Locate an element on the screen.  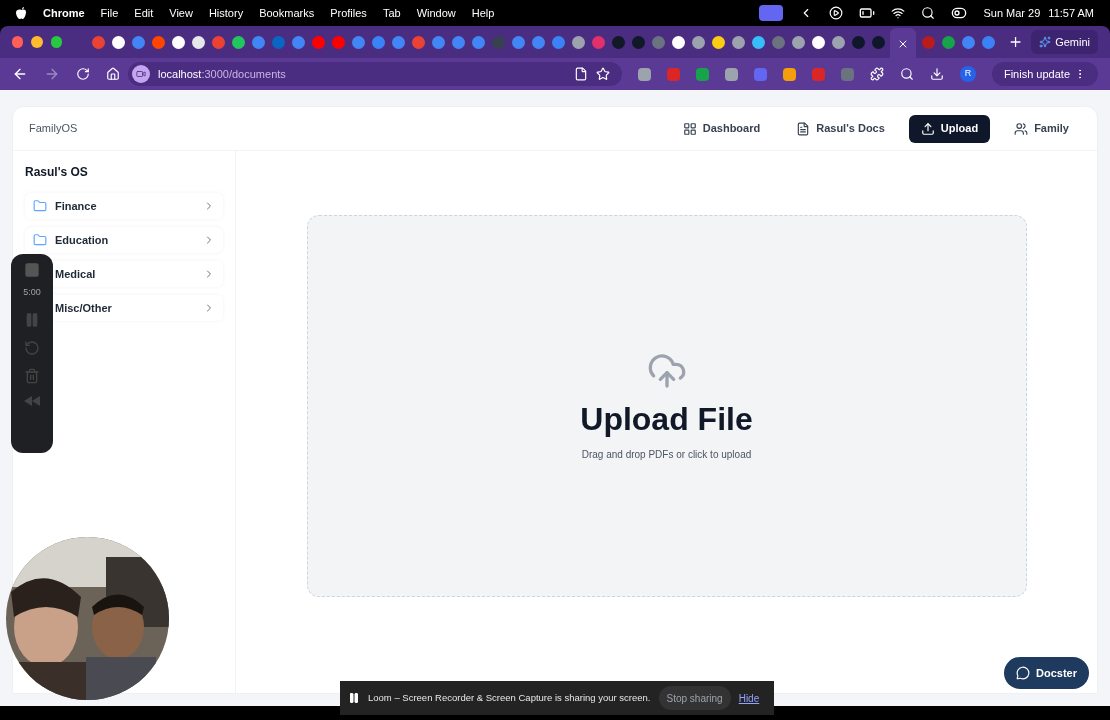
nav-tab: Upload is located at coordinates (949, 128).